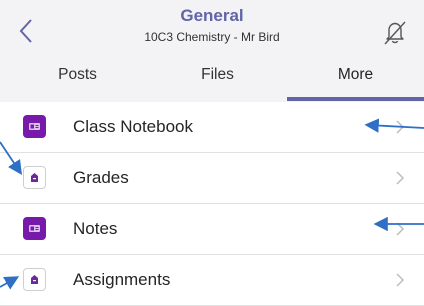 This screenshot has height=306, width=424. I want to click on bell-off-icon, so click(395, 33).